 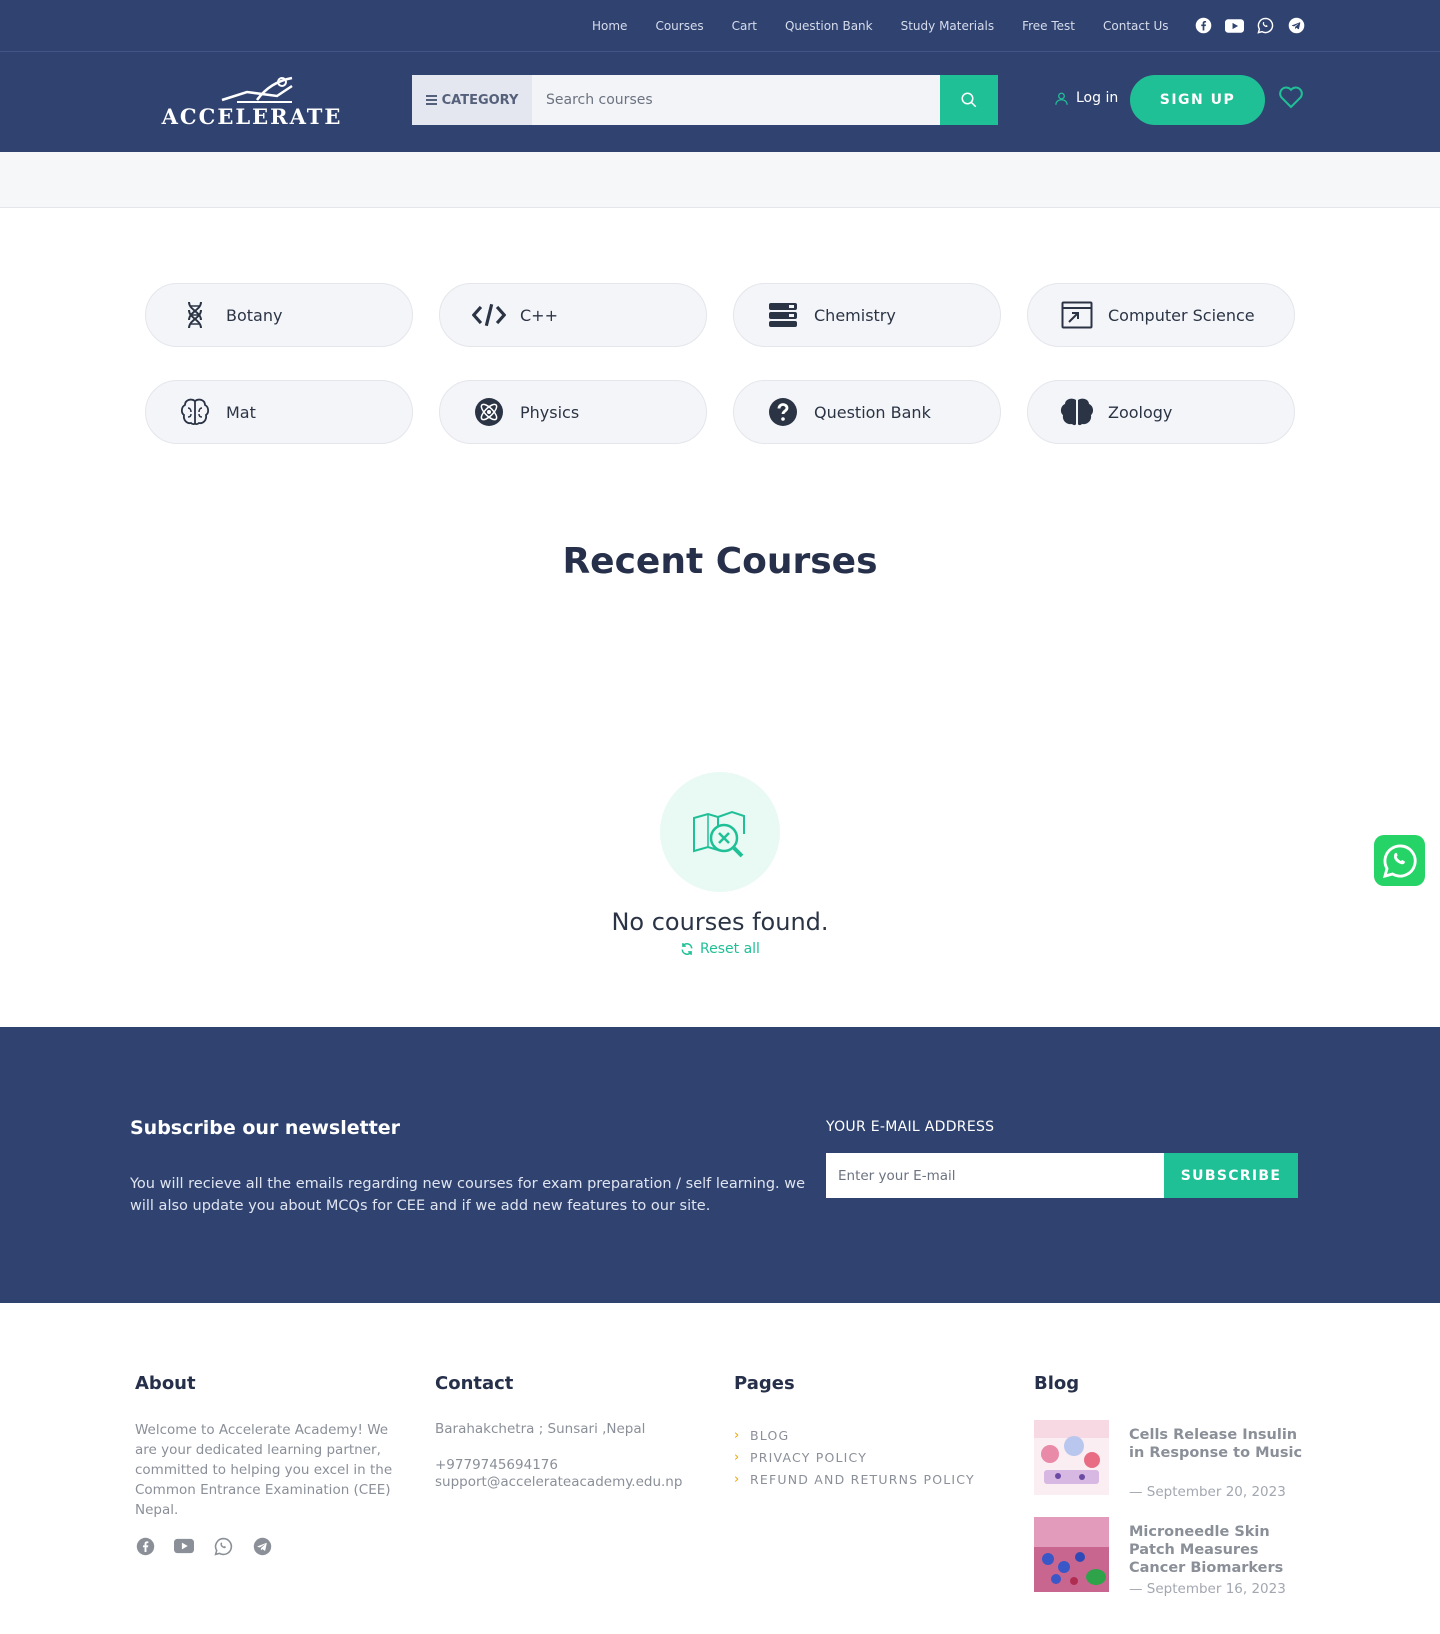 I want to click on heart-icon, so click(x=1291, y=97).